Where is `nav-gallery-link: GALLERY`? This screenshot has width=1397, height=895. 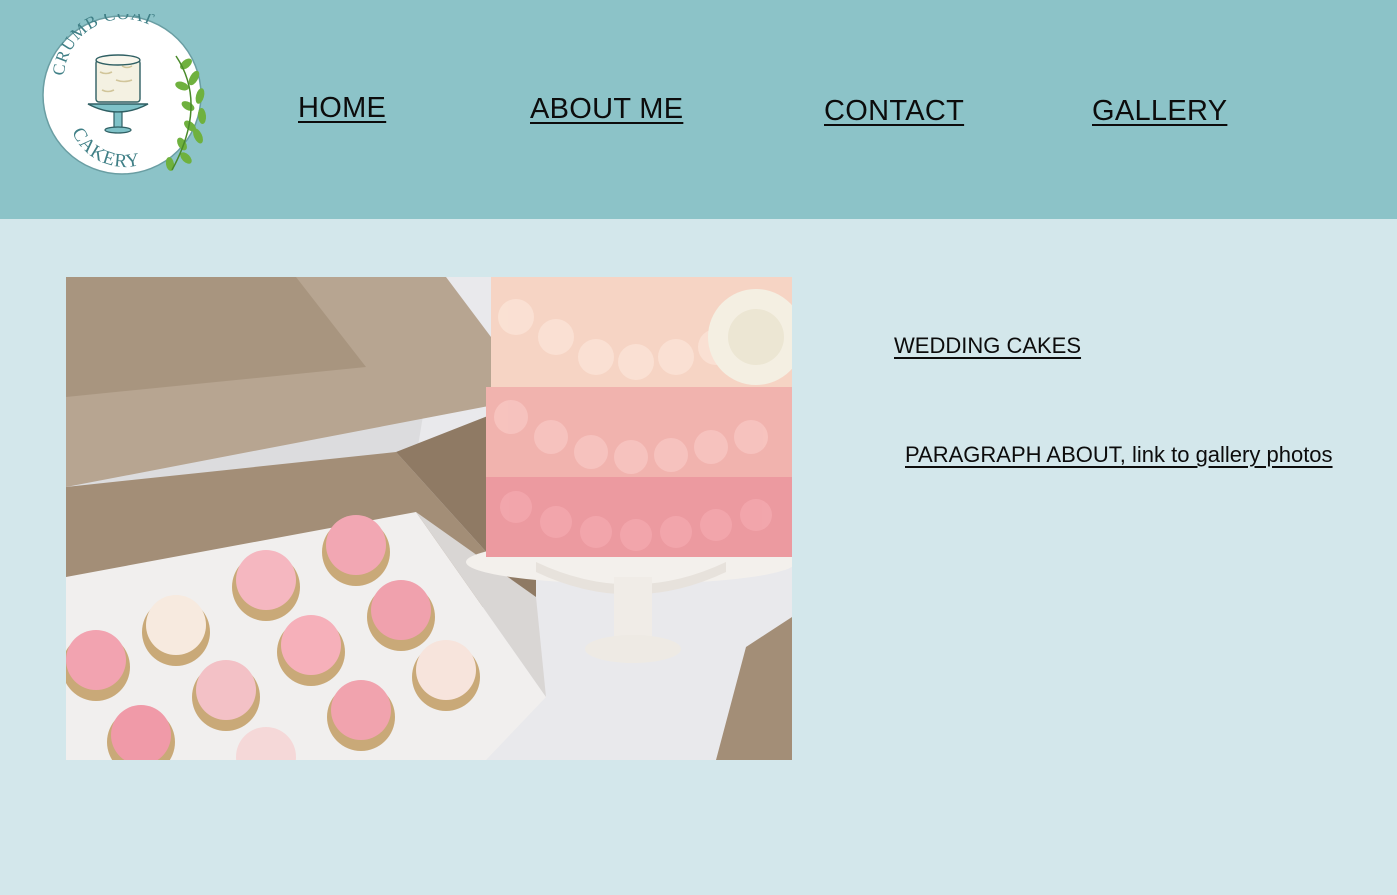 nav-gallery-link: GALLERY is located at coordinates (1159, 111).